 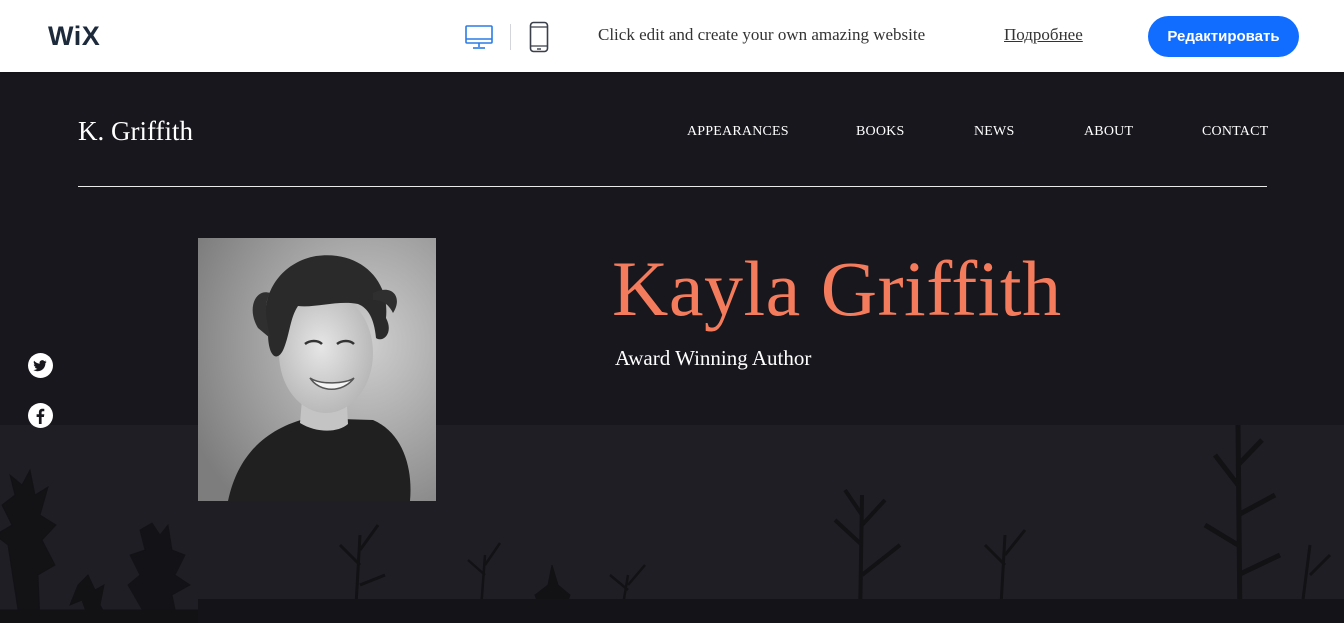 I want to click on desktop-icon, so click(x=479, y=37).